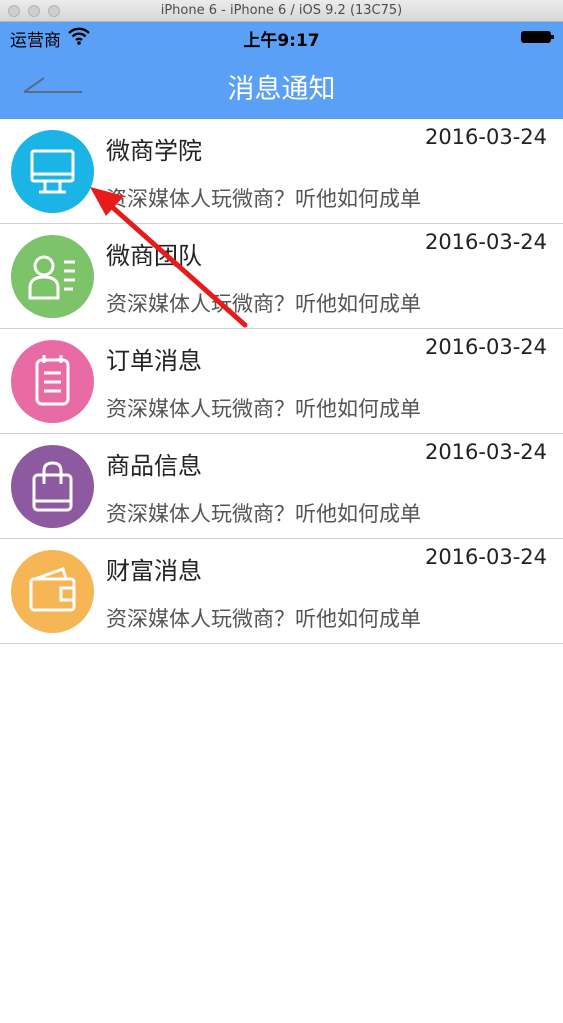 This screenshot has height=1023, width=563. Describe the element at coordinates (154, 466) in the screenshot. I see `message-title: 商品信息` at that location.